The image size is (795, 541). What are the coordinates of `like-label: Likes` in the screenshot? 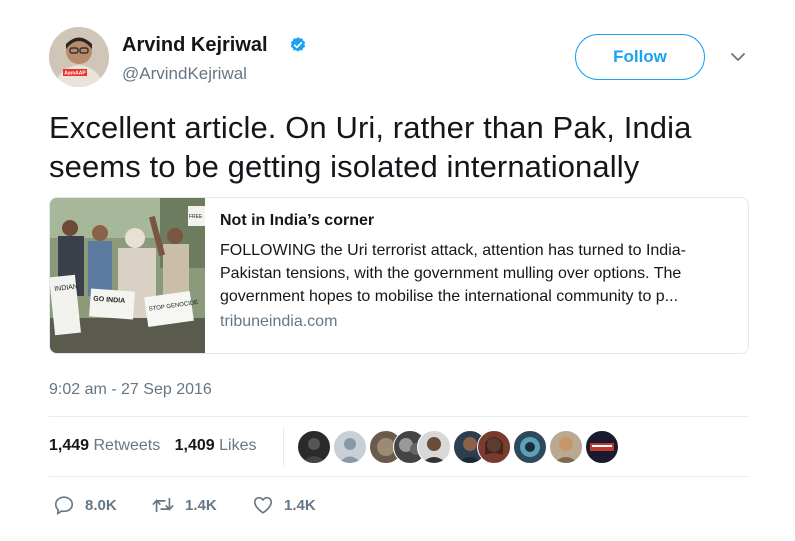 It's located at (238, 445).